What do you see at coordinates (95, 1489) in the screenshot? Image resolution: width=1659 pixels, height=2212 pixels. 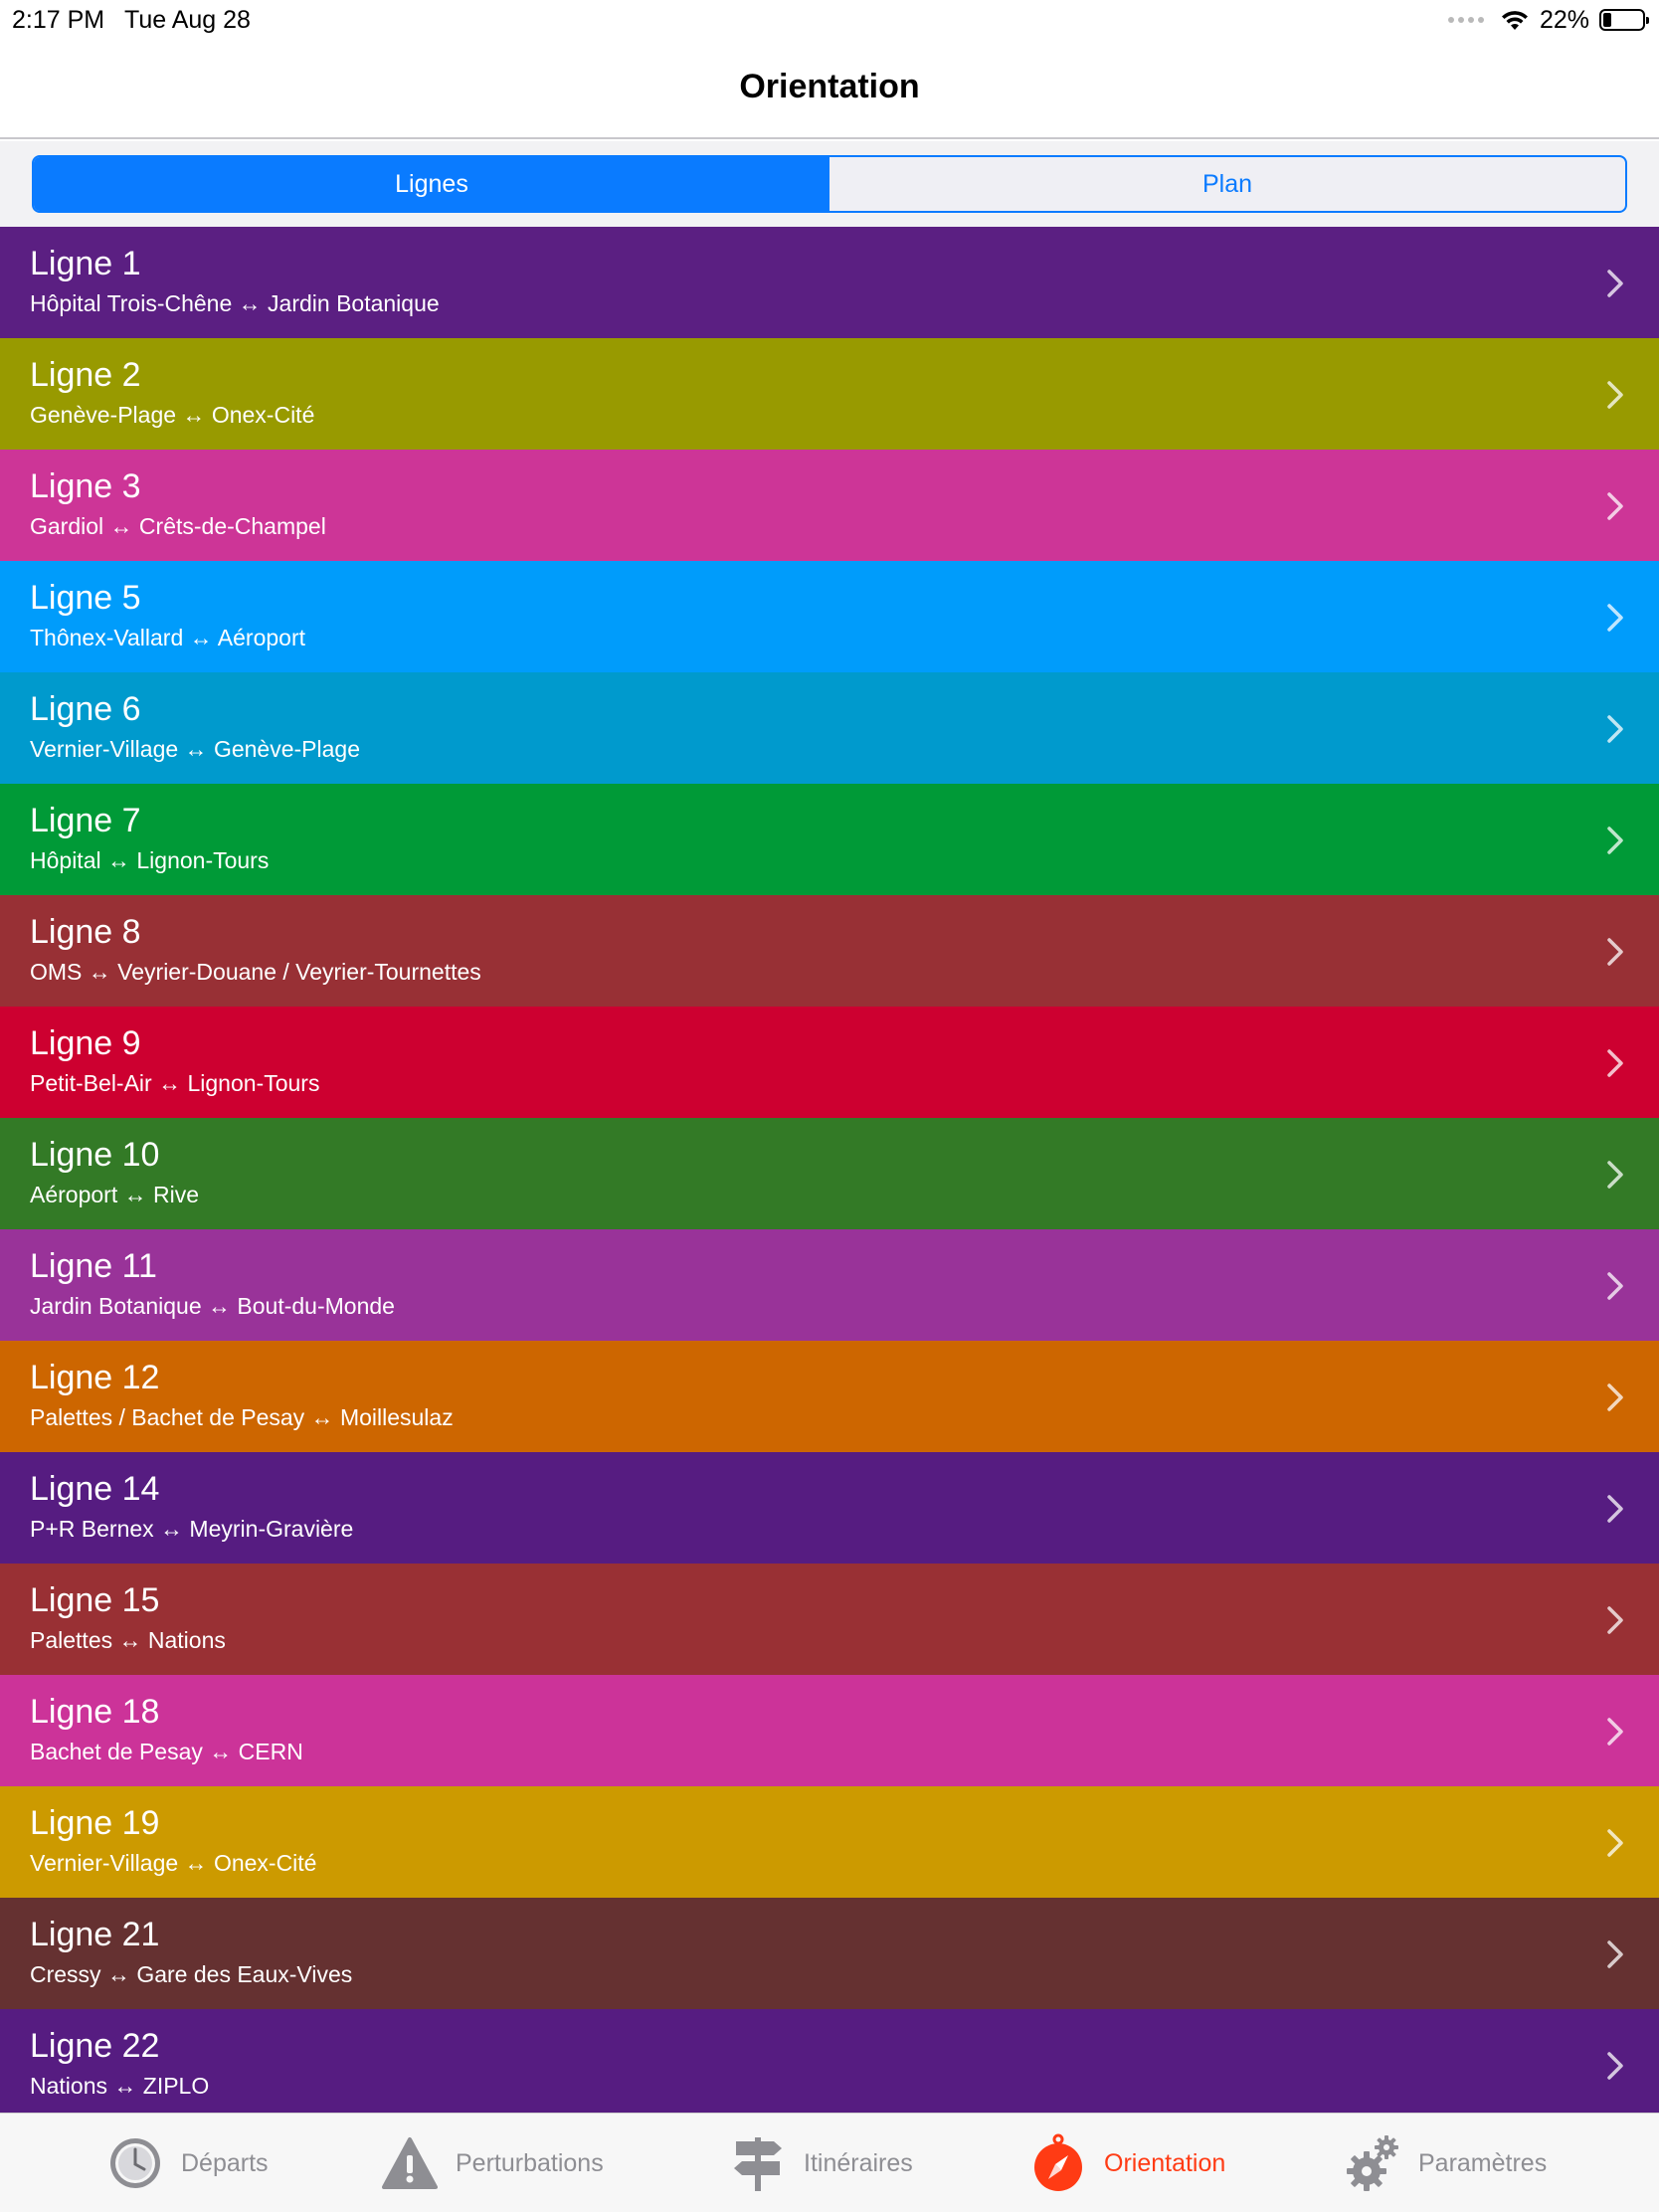 I see `line-title: Ligne 14` at bounding box center [95, 1489].